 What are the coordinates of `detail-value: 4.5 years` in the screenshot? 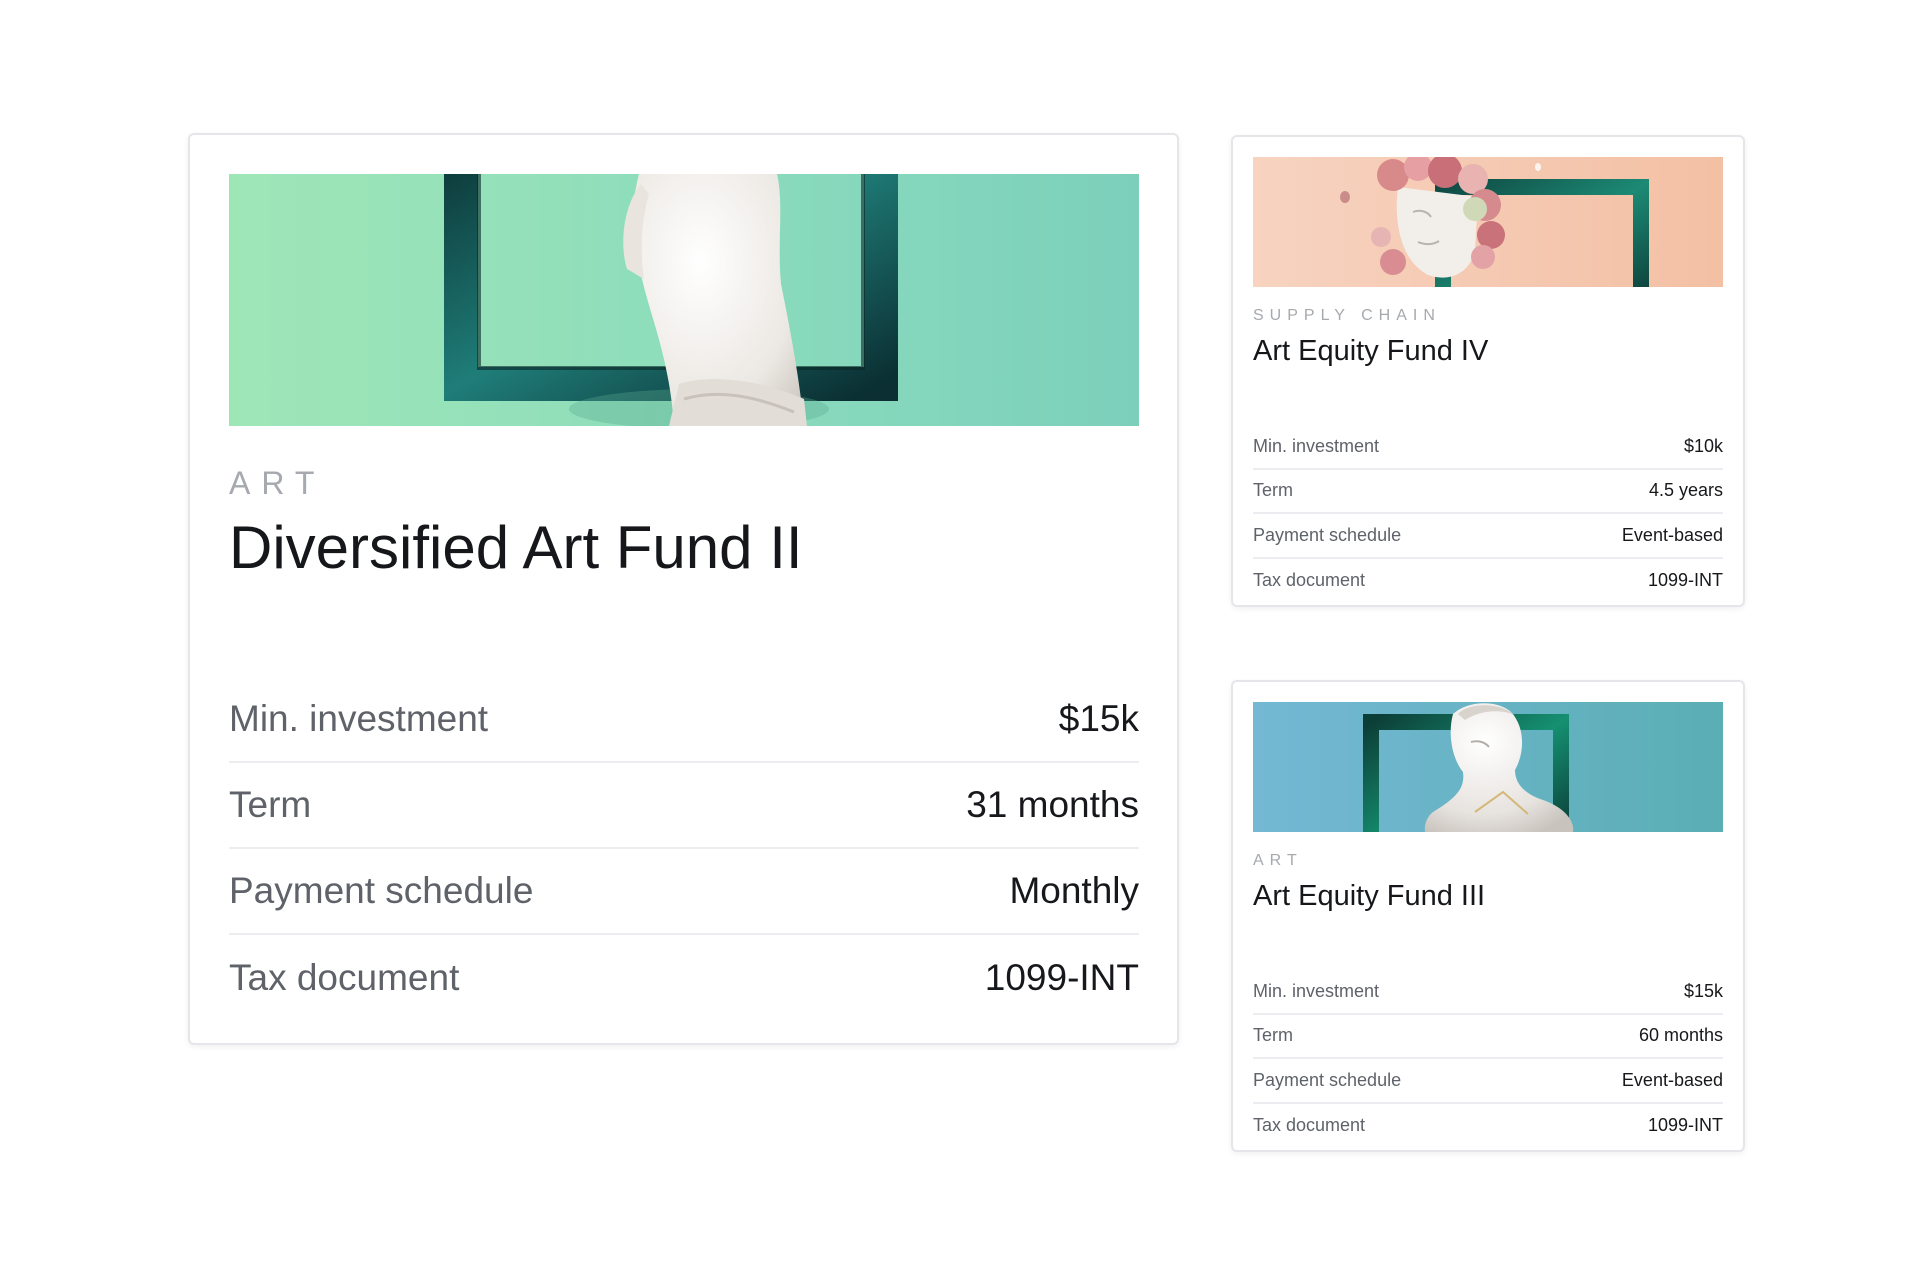 It's located at (1685, 490).